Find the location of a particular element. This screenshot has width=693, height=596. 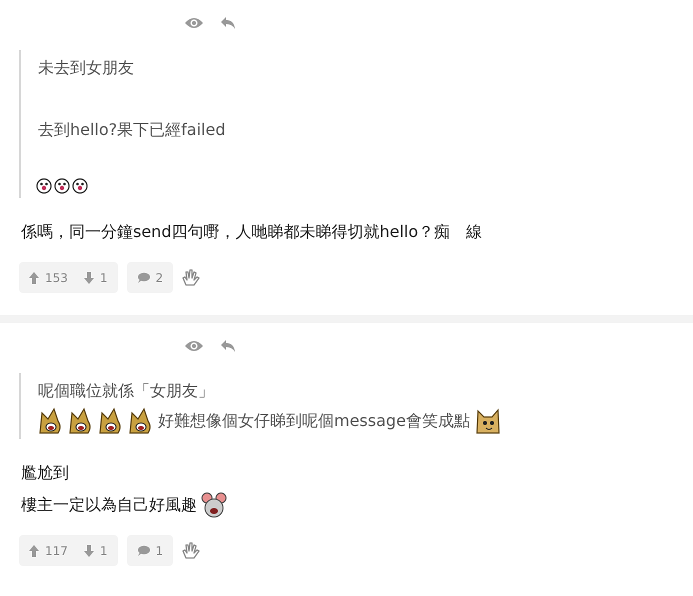

replies-button: 1 is located at coordinates (150, 550).